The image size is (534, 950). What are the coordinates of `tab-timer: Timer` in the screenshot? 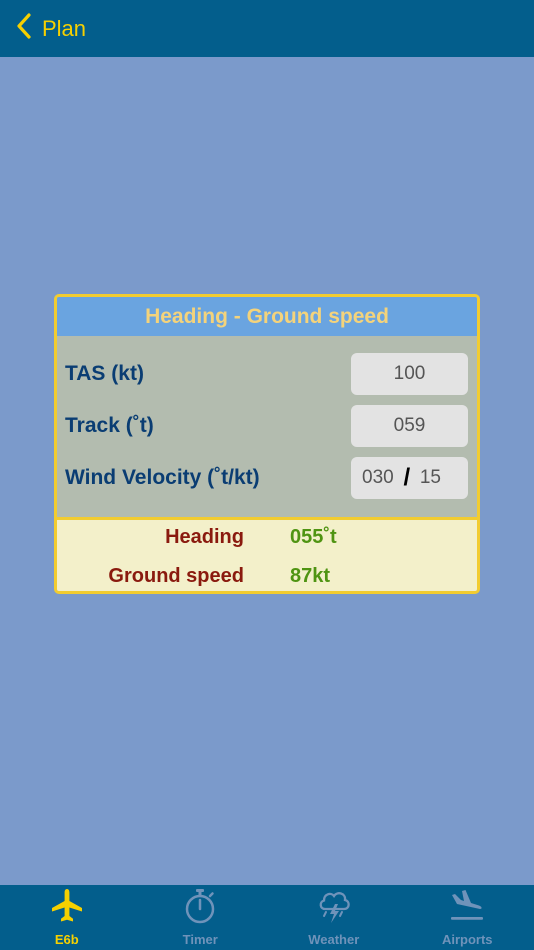 It's located at (201, 917).